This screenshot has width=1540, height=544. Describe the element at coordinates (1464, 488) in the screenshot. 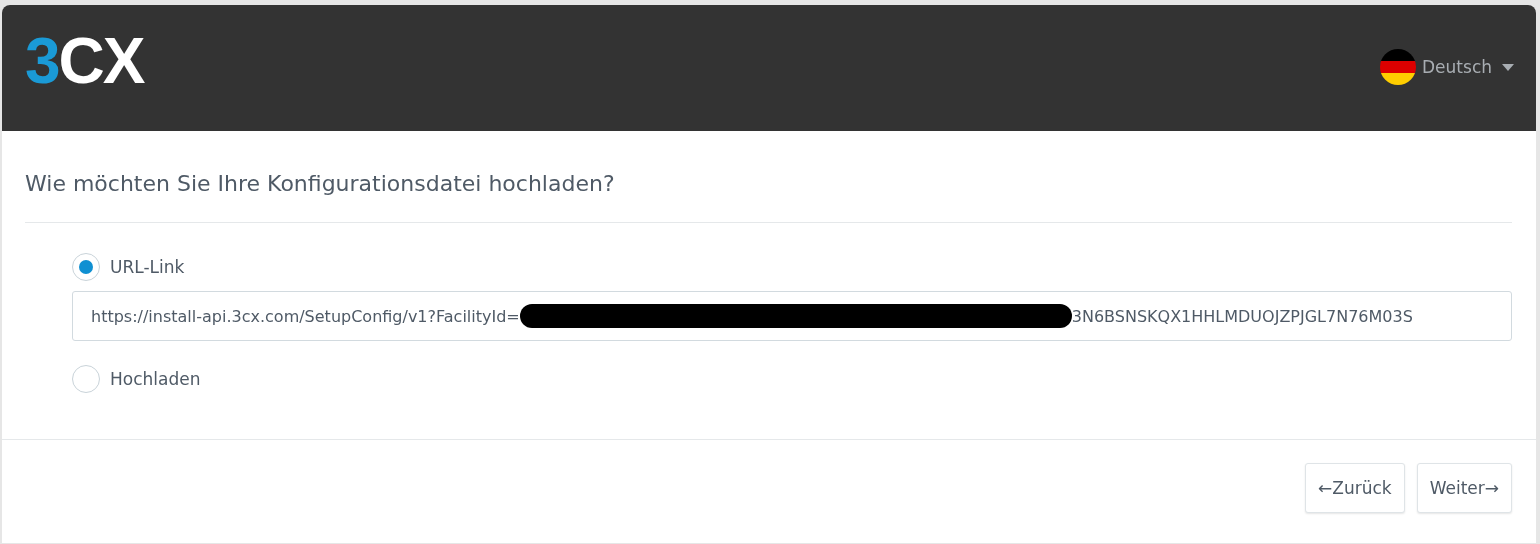

I see `next-button: Weiter→` at that location.